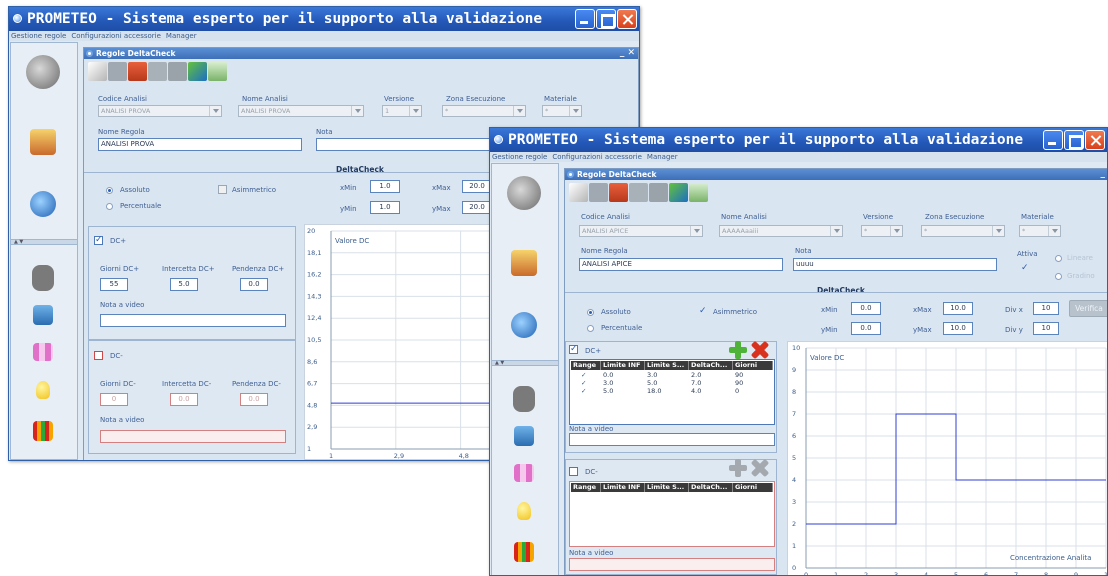 This screenshot has width=1108, height=576. Describe the element at coordinates (43, 315) in the screenshot. I see `people-icon` at that location.